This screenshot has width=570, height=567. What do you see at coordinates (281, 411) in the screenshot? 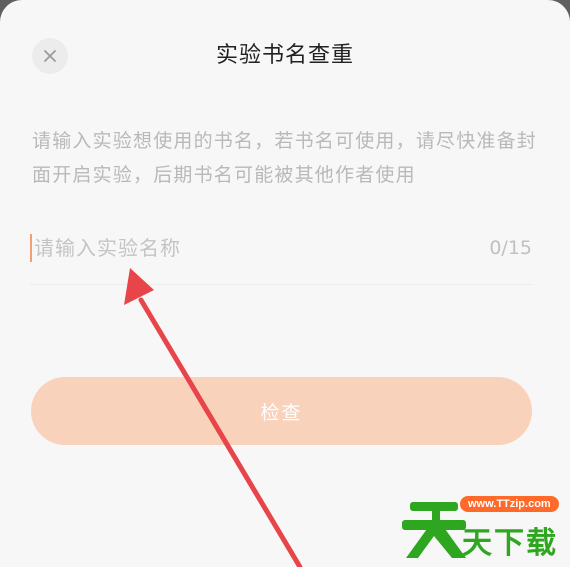
I see `check-button: 检查` at bounding box center [281, 411].